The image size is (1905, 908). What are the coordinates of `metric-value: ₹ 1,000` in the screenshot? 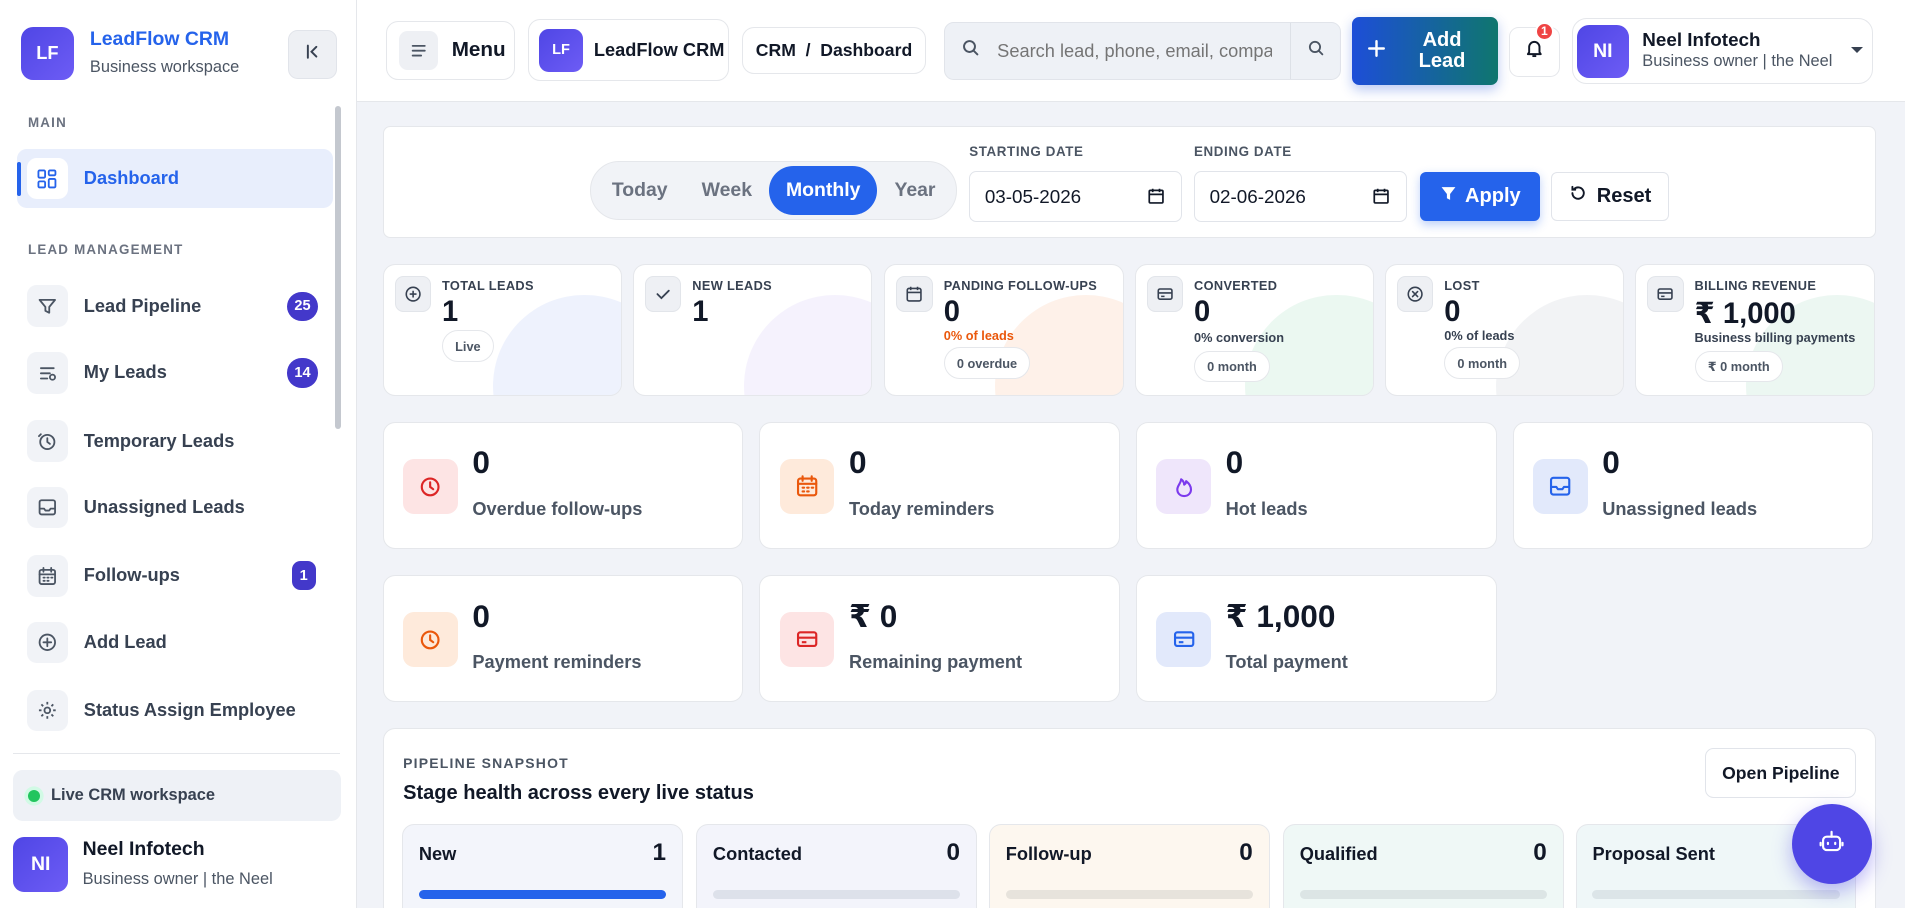 It's located at (1280, 615).